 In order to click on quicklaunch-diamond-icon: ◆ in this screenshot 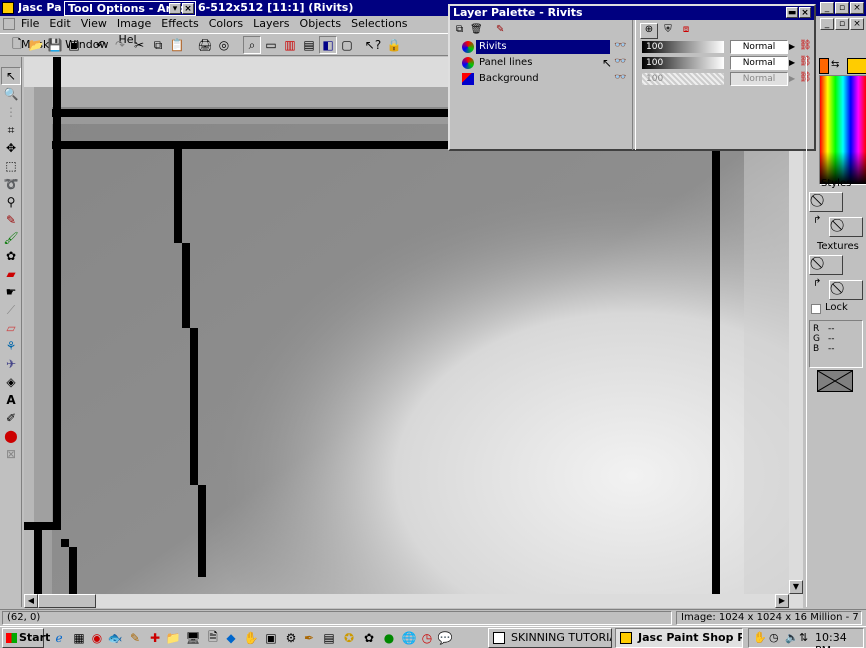, I will do `click(231, 638)`.